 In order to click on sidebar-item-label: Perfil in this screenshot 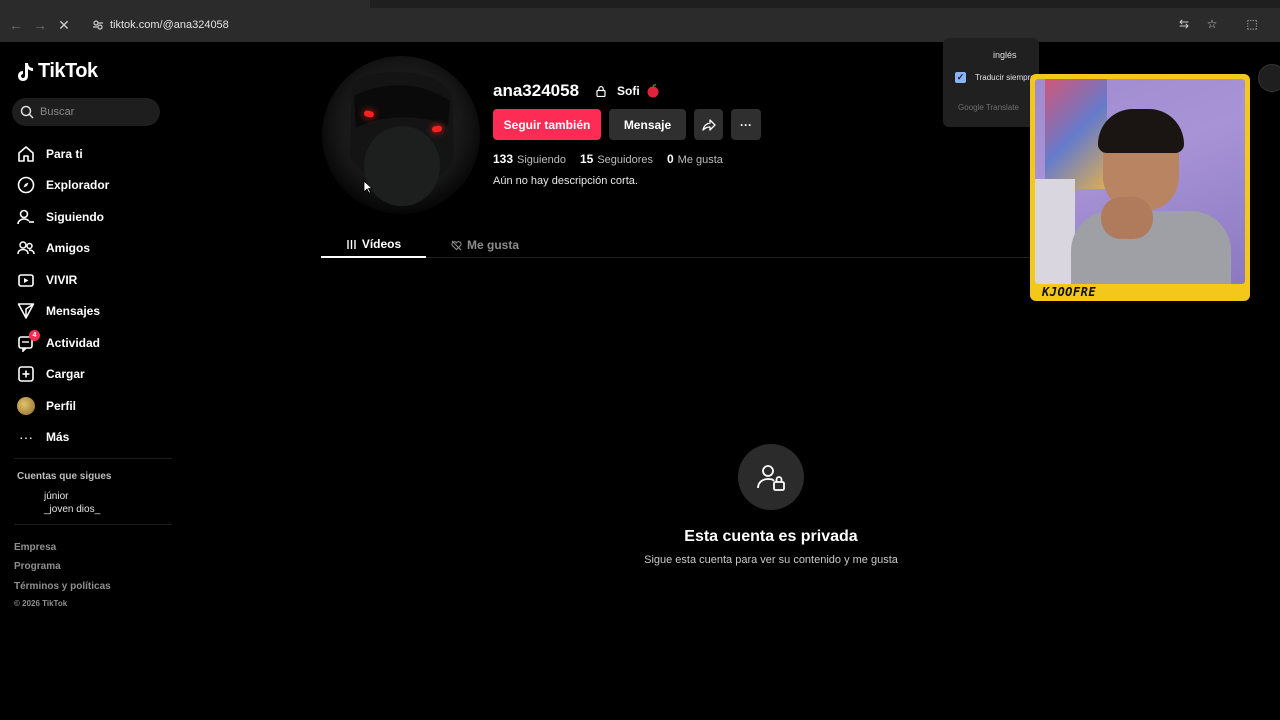, I will do `click(61, 405)`.